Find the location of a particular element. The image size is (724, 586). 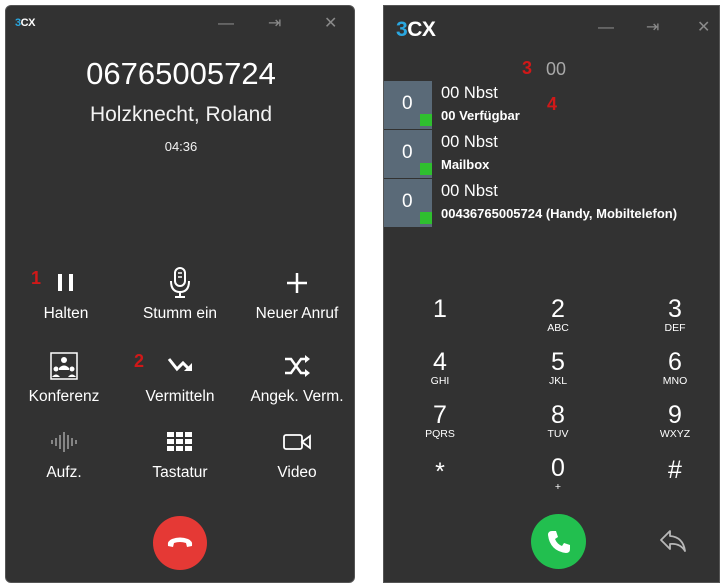

record-button: Aufz. is located at coordinates (64, 453).